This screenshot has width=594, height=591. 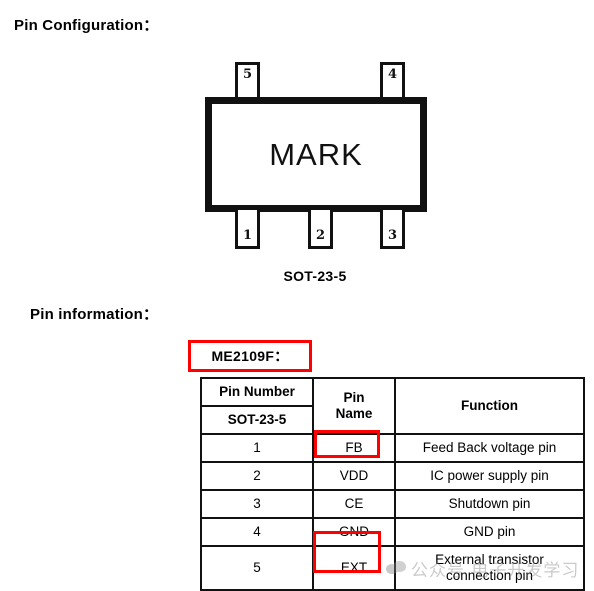 I want to click on cell-function-line1: External transistor, so click(x=489, y=560).